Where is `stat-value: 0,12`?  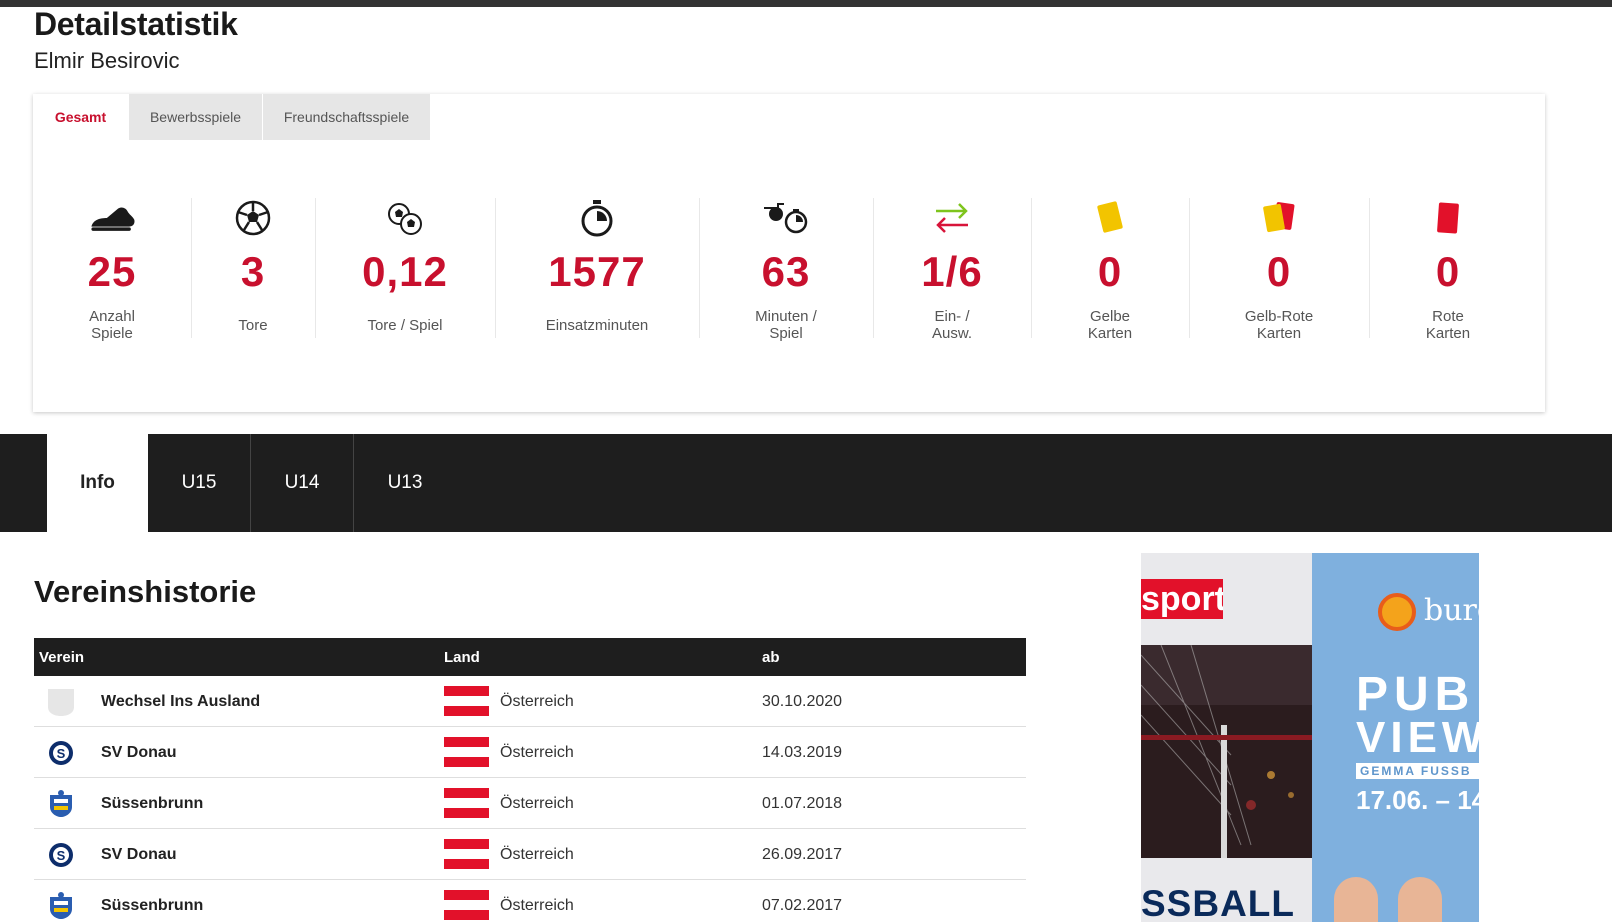
stat-value: 0,12 is located at coordinates (405, 271).